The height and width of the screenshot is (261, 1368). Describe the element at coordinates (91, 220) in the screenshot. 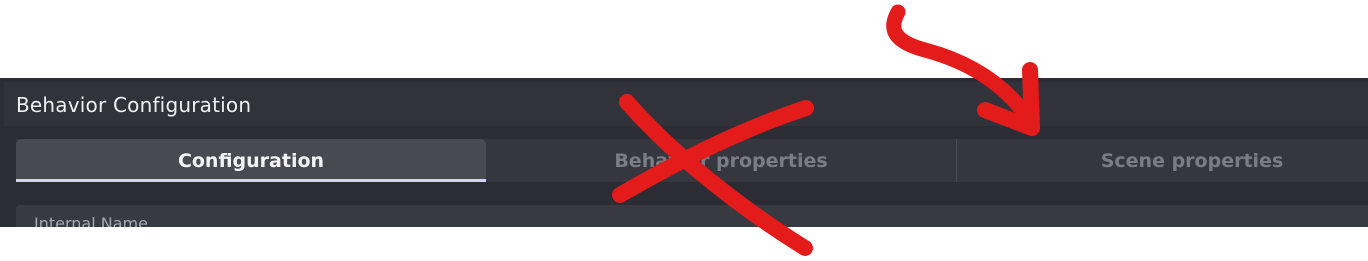

I see `internal-name-label: Internal Name` at that location.